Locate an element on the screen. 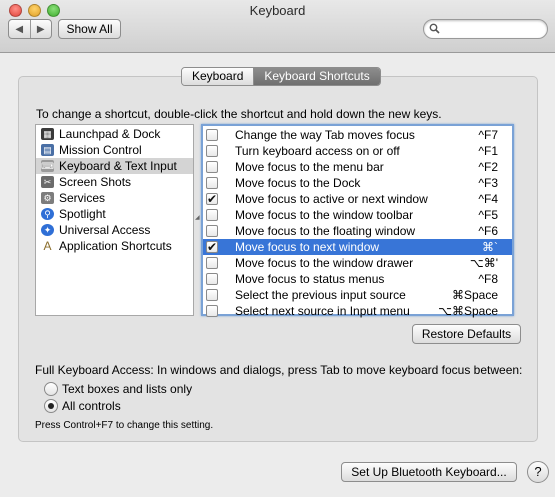 The image size is (555, 497). accessibility-icon: ✦ is located at coordinates (47, 230).